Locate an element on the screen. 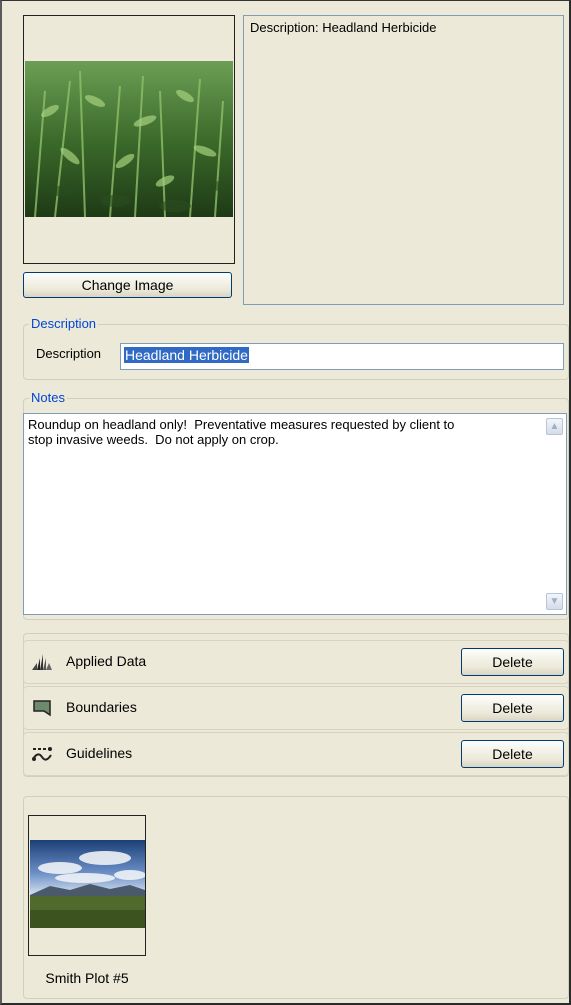  scroll-down-arrow-icon: ▼ is located at coordinates (554, 601).